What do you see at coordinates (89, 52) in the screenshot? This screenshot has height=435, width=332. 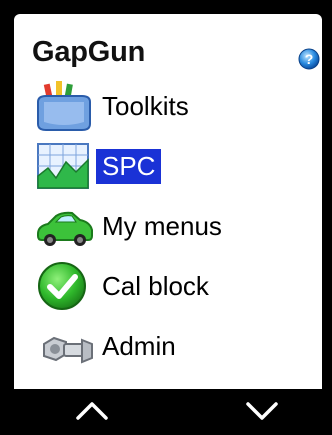 I see `app-title: GapGun` at bounding box center [89, 52].